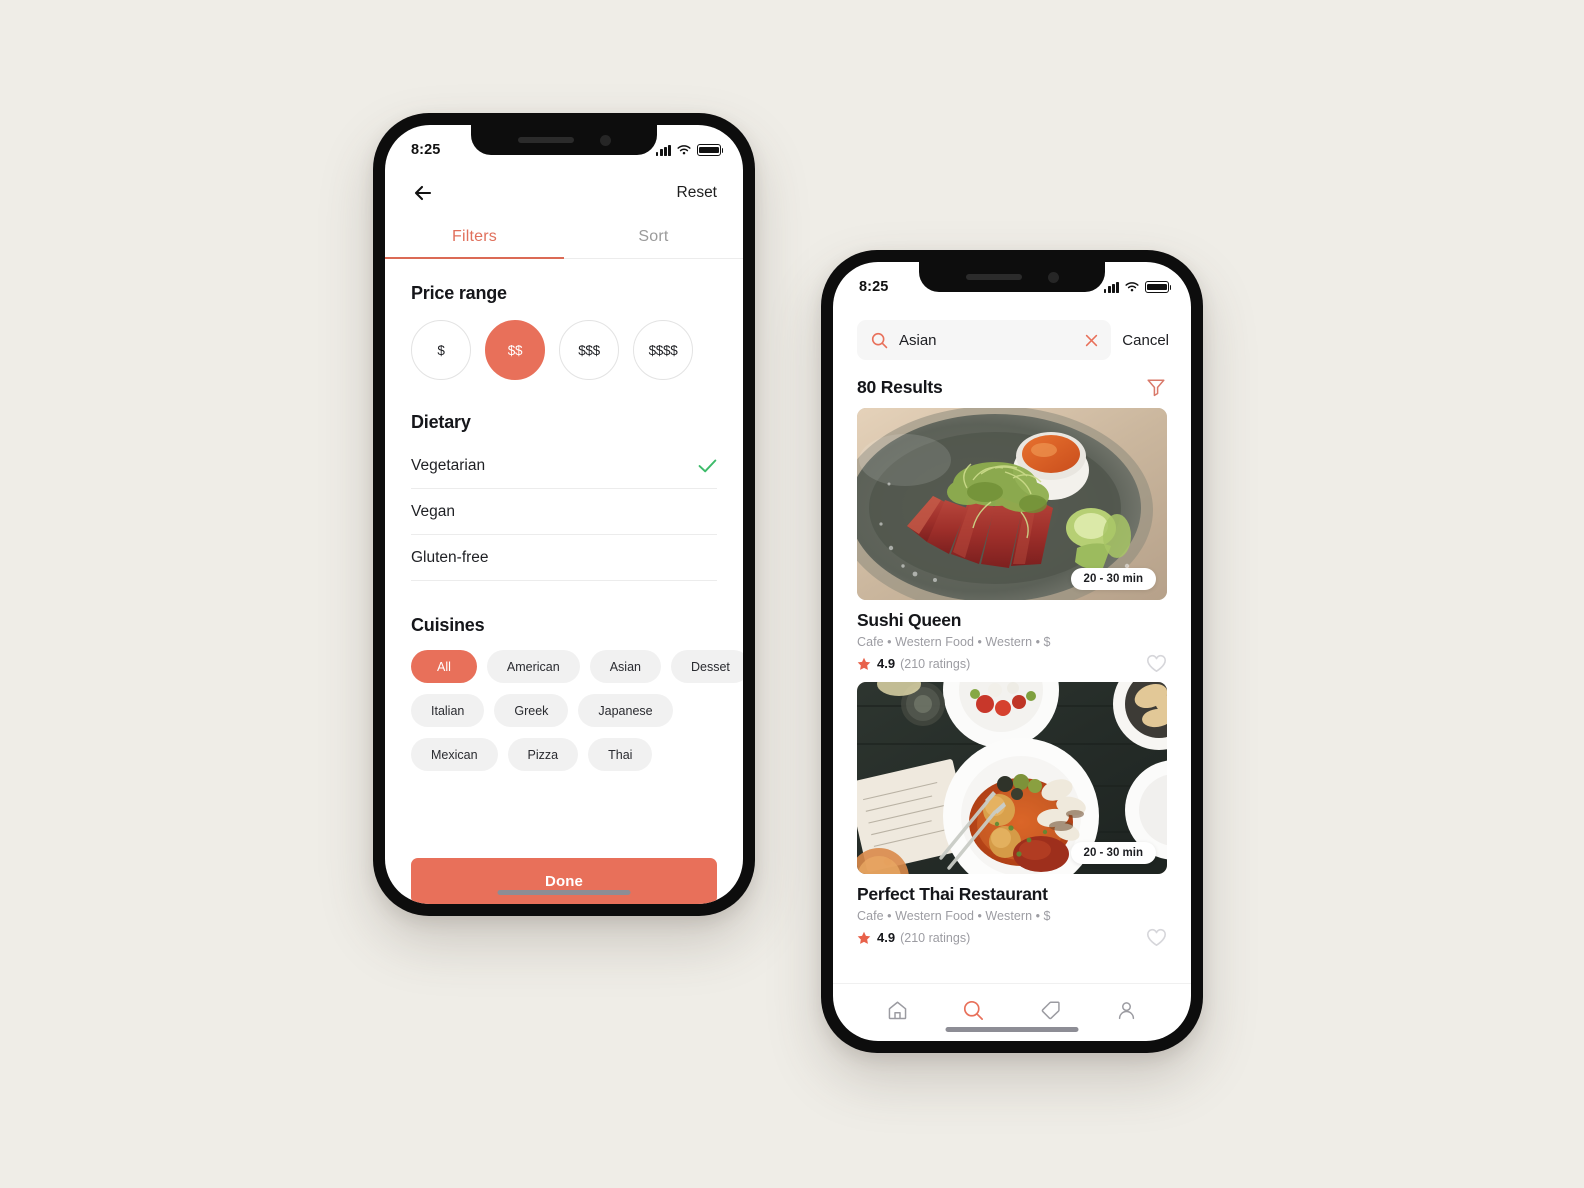 The image size is (1584, 1188). I want to click on home-icon, so click(897, 1010).